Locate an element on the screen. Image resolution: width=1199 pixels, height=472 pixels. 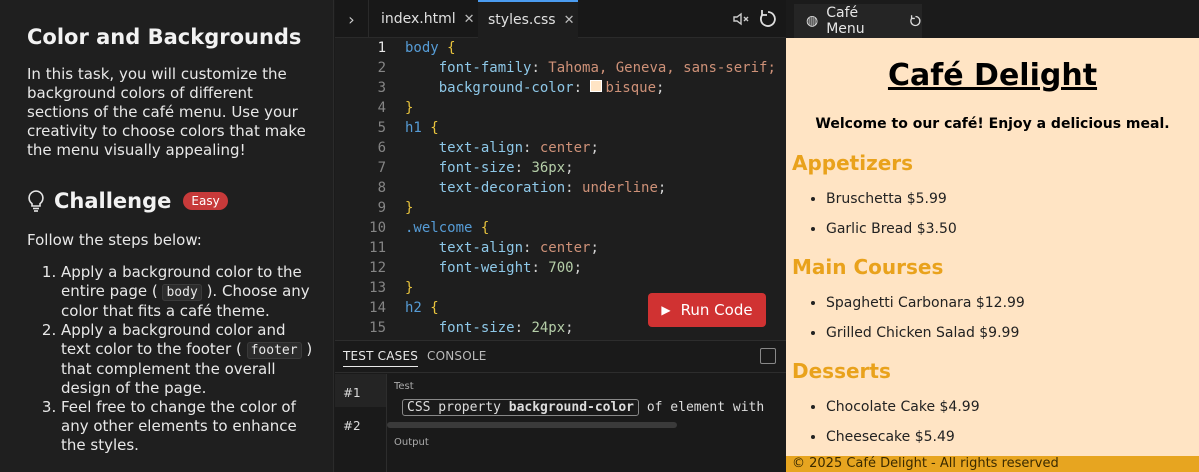
test-case-2: #2 is located at coordinates (360, 423).